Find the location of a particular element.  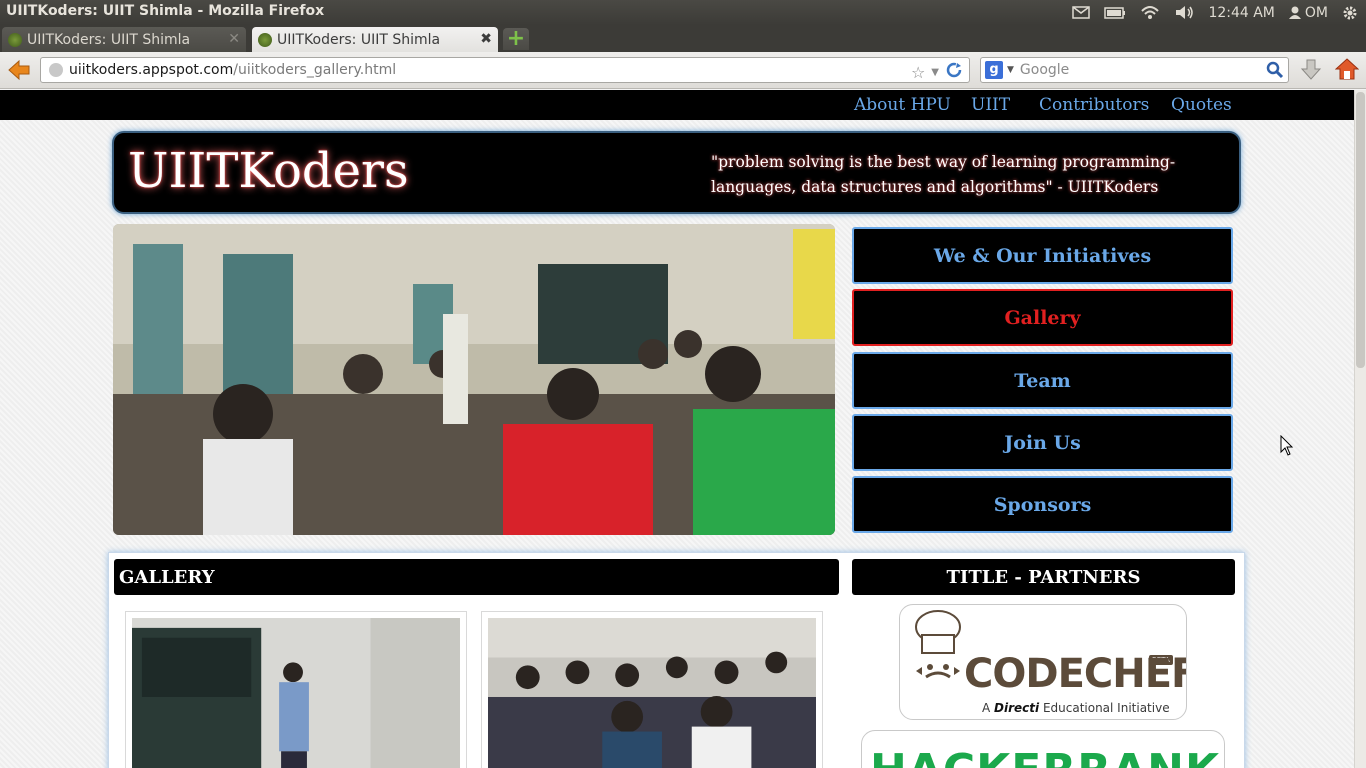

codechef-tagline-pre: A is located at coordinates (988, 708).